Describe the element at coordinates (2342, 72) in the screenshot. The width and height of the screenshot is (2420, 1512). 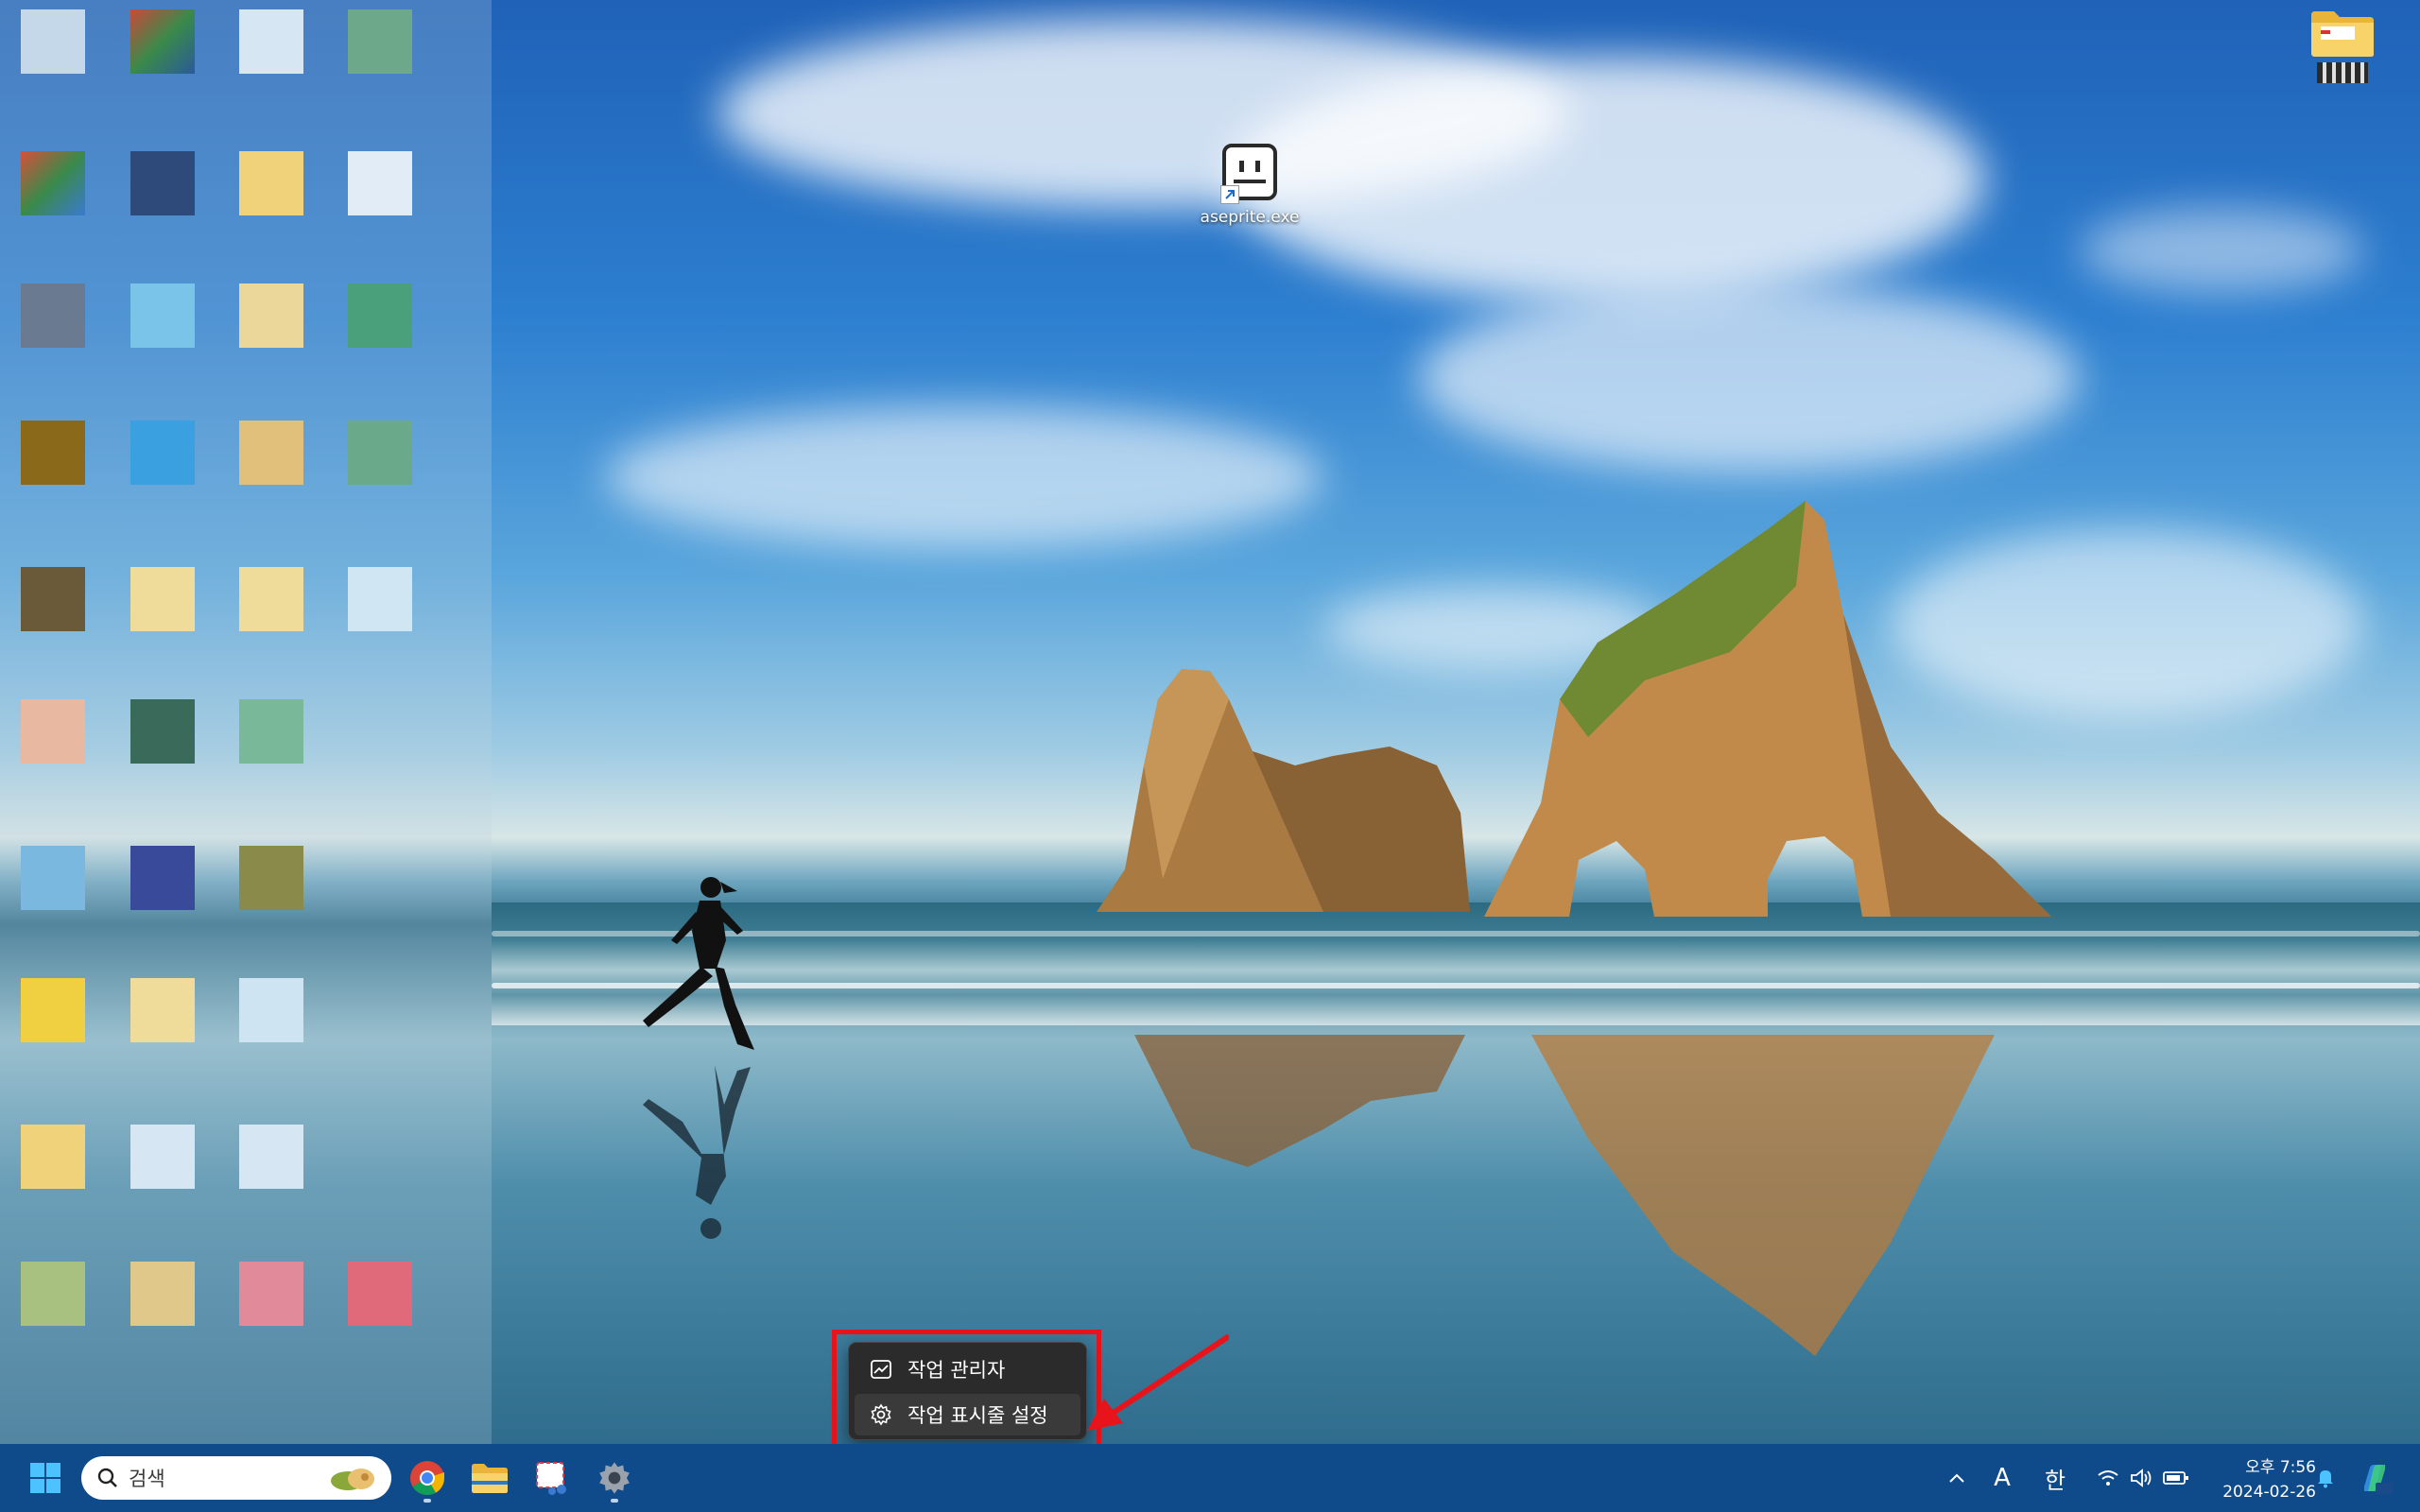
I see `obscured-folder-label` at that location.